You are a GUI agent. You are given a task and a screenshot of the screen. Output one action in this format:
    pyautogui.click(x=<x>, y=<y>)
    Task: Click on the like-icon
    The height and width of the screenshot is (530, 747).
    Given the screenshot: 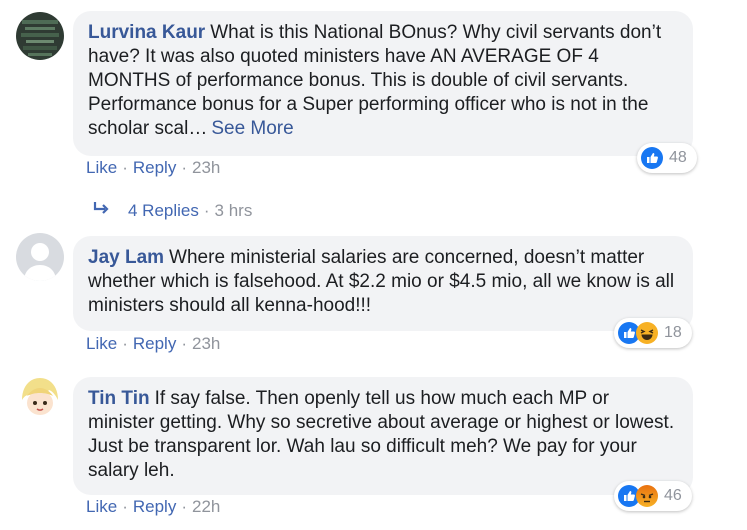 What is the action you would take?
    pyautogui.click(x=652, y=158)
    